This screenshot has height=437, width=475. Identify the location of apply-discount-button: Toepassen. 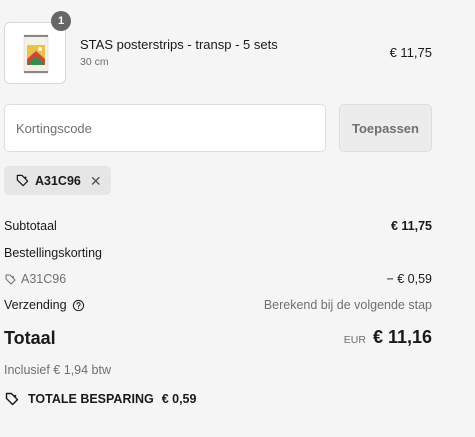
(385, 128).